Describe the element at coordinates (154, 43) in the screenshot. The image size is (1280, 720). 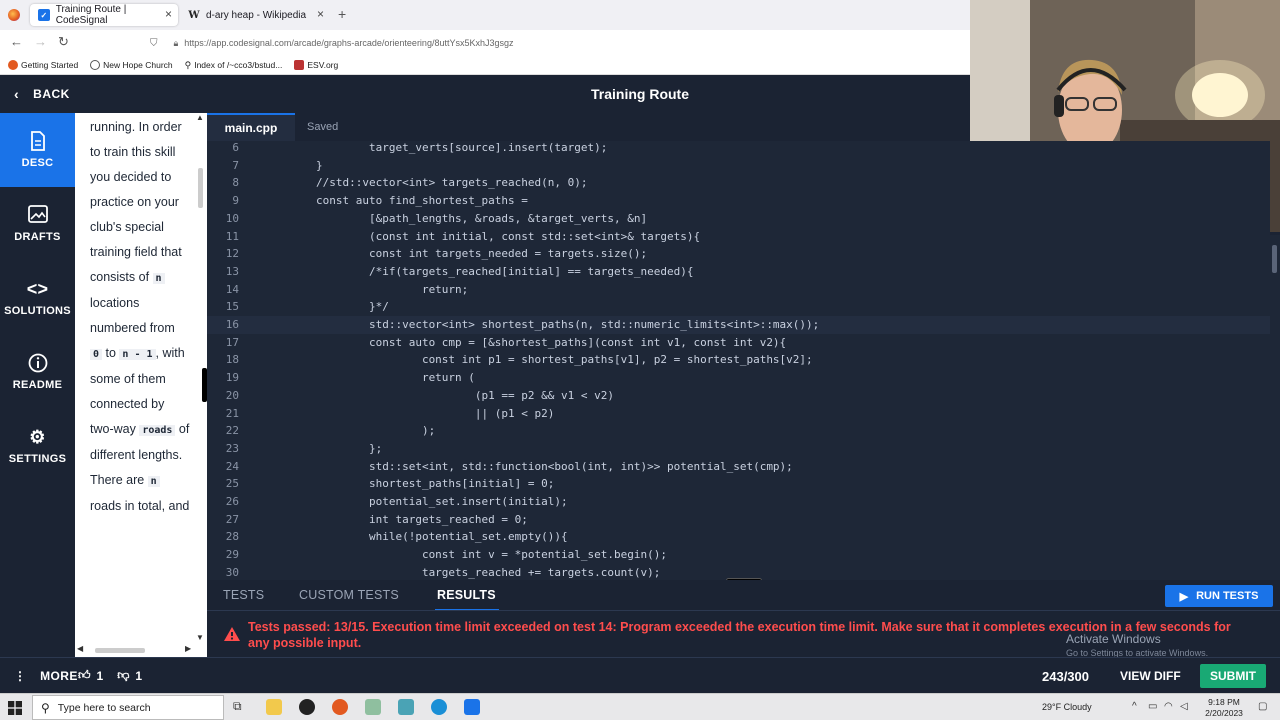
I see `shield-icon: ⛉` at that location.